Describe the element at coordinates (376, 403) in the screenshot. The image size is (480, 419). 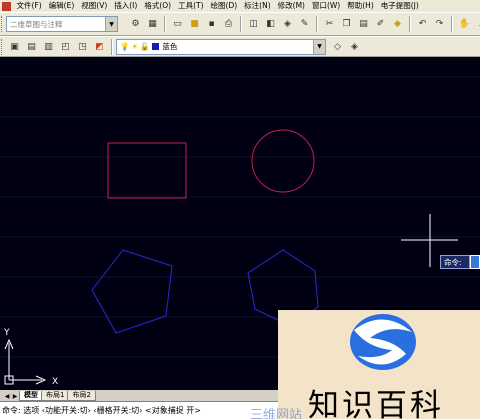
I see `watermark-text: 知识百科` at that location.